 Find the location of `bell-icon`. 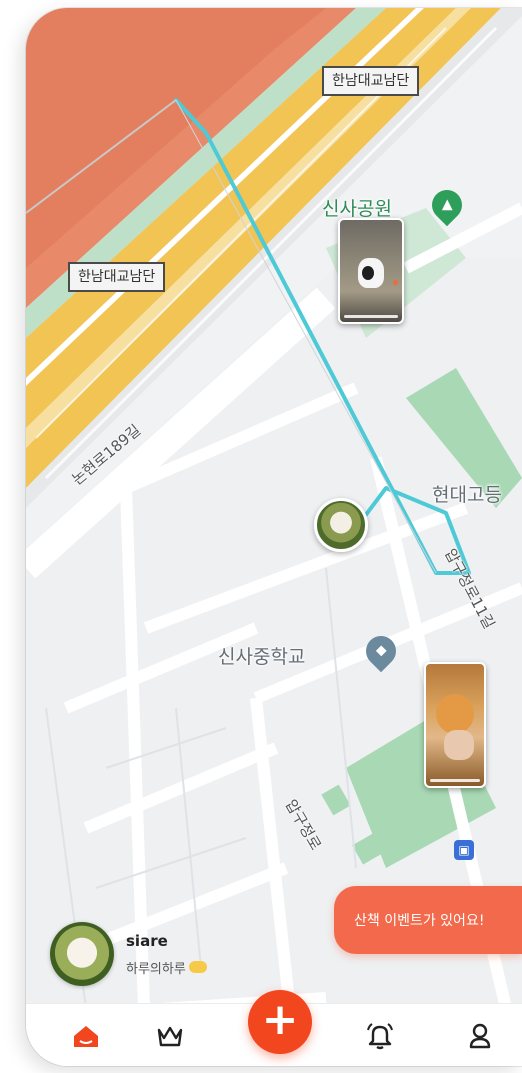

bell-icon is located at coordinates (380, 1036).